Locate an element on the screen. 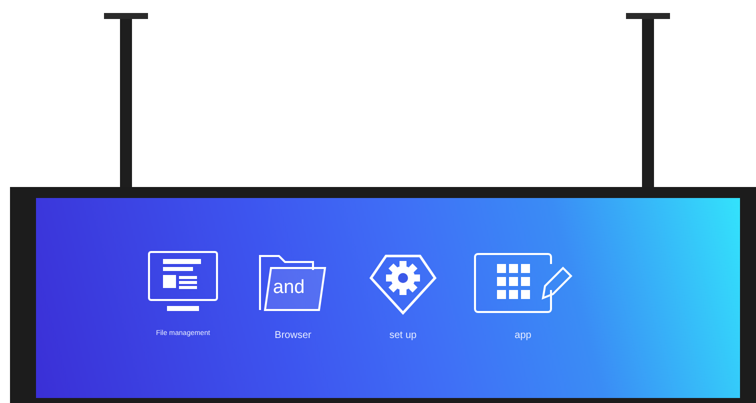 The width and height of the screenshot is (756, 403). app-launcher: set up is located at coordinates (403, 295).